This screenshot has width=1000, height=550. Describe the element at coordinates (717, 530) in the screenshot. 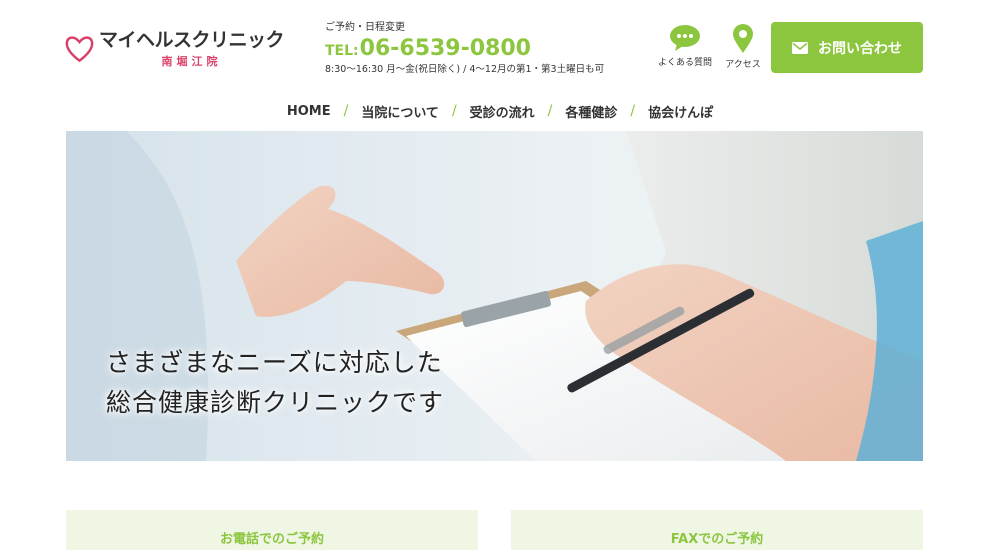

I see `fax-reservation-card: FAXでのご予約` at that location.